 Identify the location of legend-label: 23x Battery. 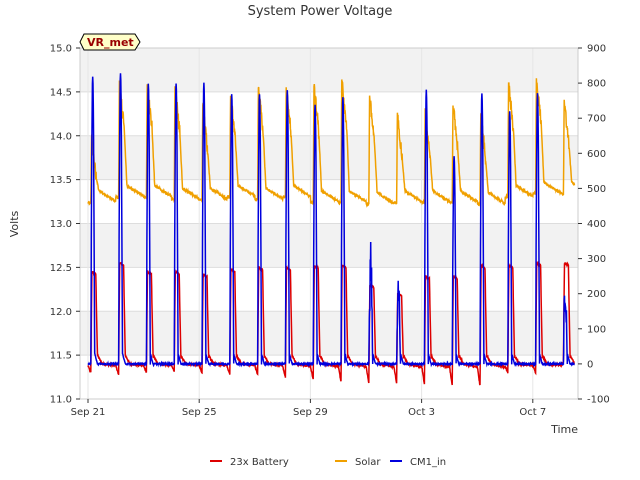
(259, 462).